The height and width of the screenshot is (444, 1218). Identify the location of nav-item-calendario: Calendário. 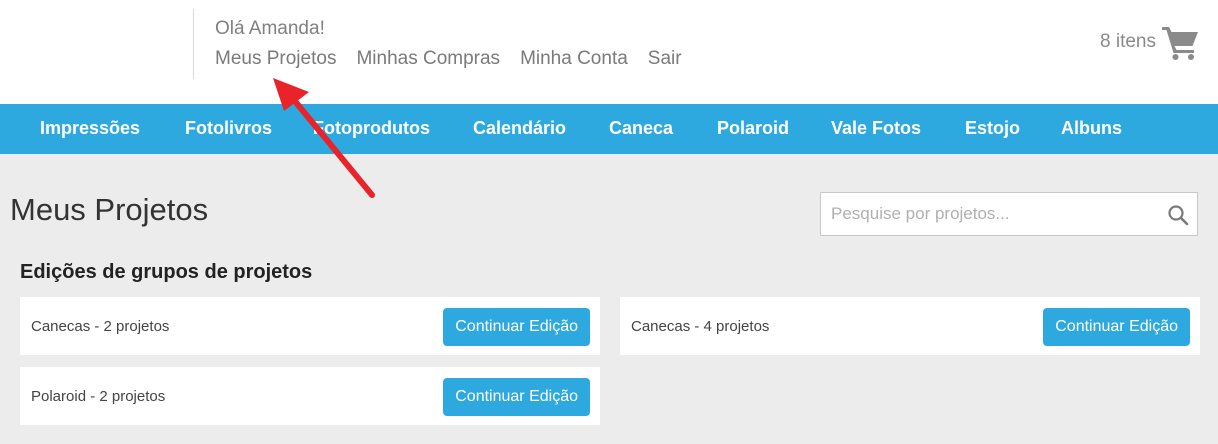
(519, 128).